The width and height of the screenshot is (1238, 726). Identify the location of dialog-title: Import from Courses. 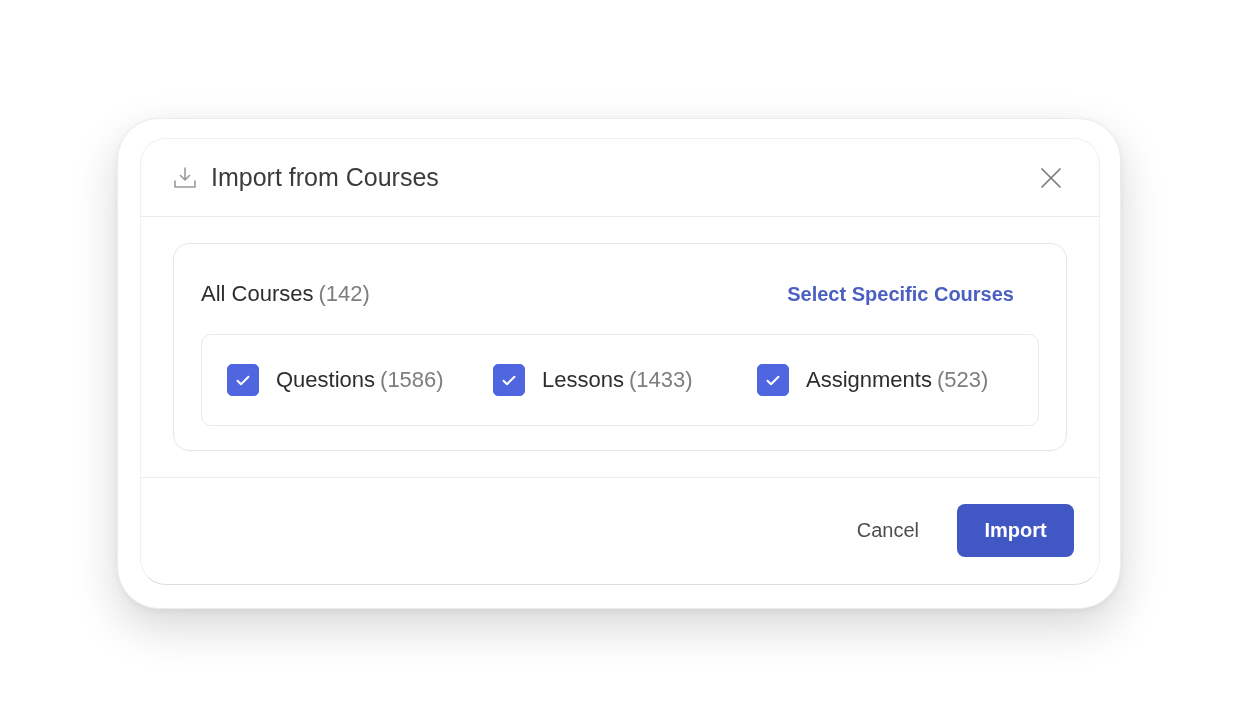
(325, 177).